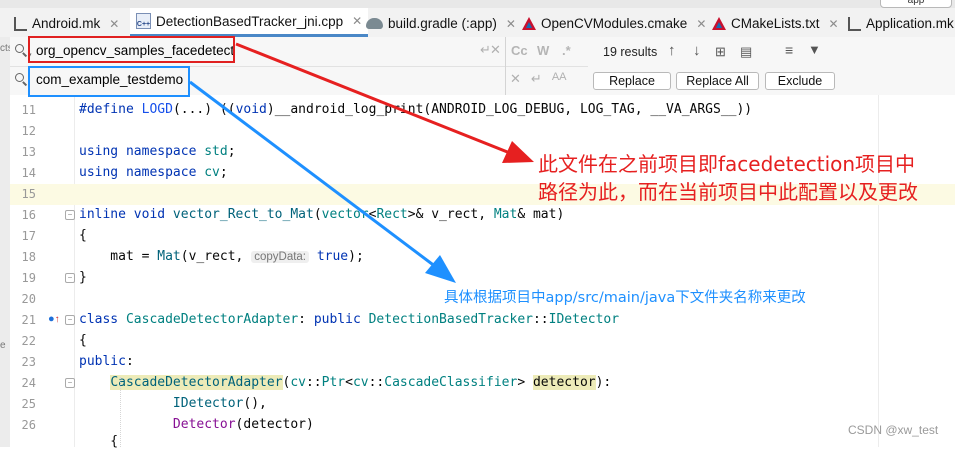  What do you see at coordinates (28, 257) in the screenshot?
I see `line-number: 18` at bounding box center [28, 257].